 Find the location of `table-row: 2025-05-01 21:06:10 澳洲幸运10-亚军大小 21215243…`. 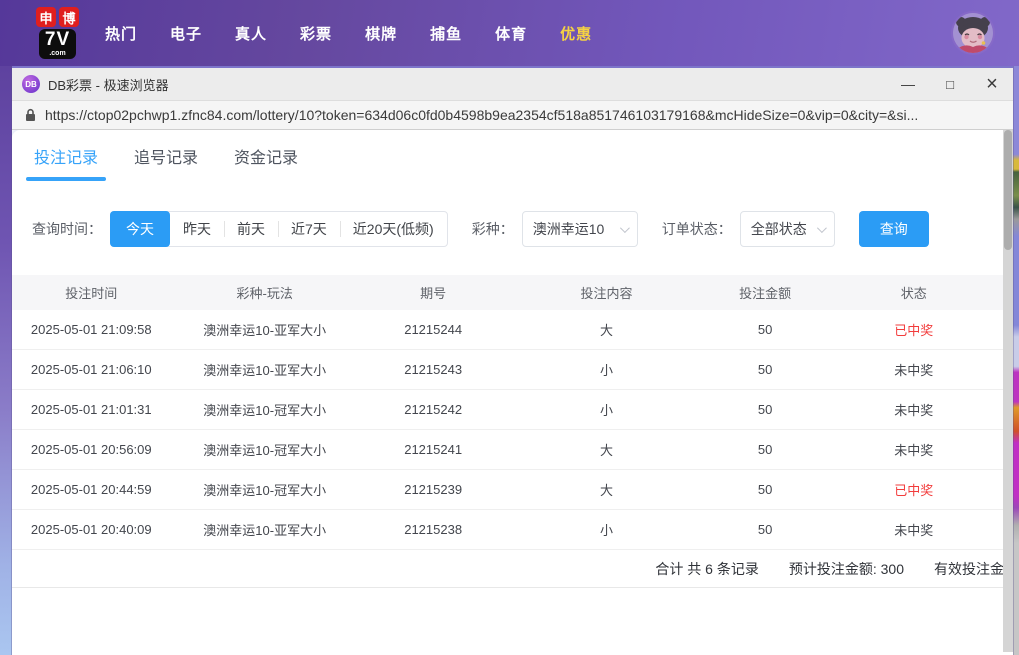

table-row: 2025-05-01 21:06:10 澳洲幸运10-亚军大小 21215243… is located at coordinates (507, 370).